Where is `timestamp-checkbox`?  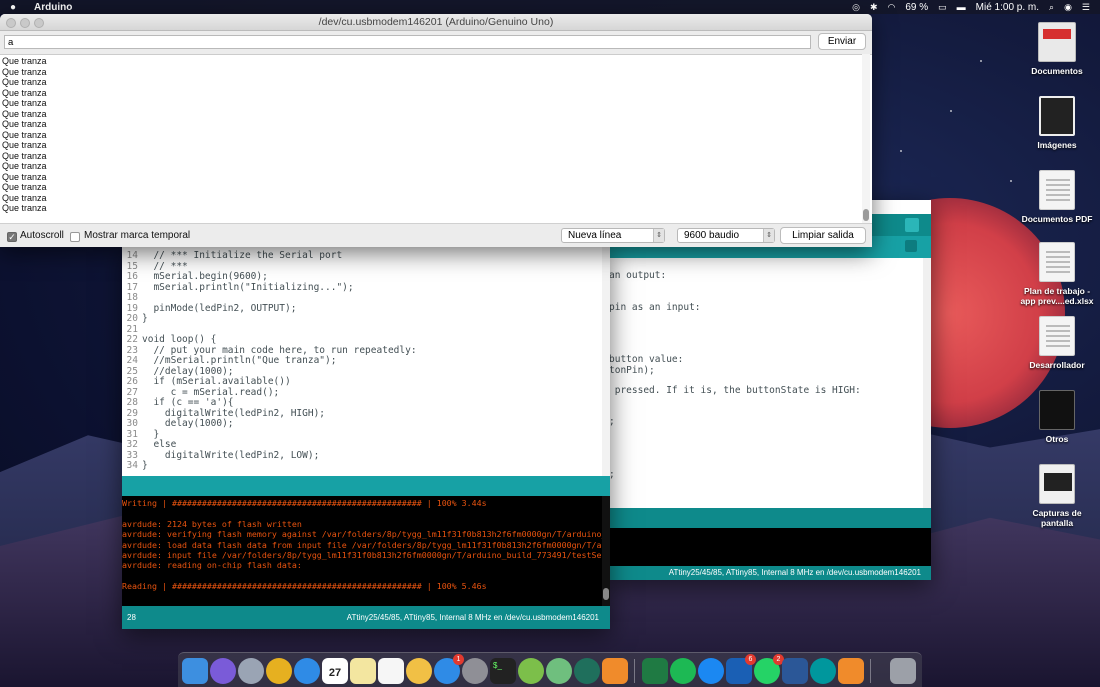
timestamp-checkbox is located at coordinates (75, 237).